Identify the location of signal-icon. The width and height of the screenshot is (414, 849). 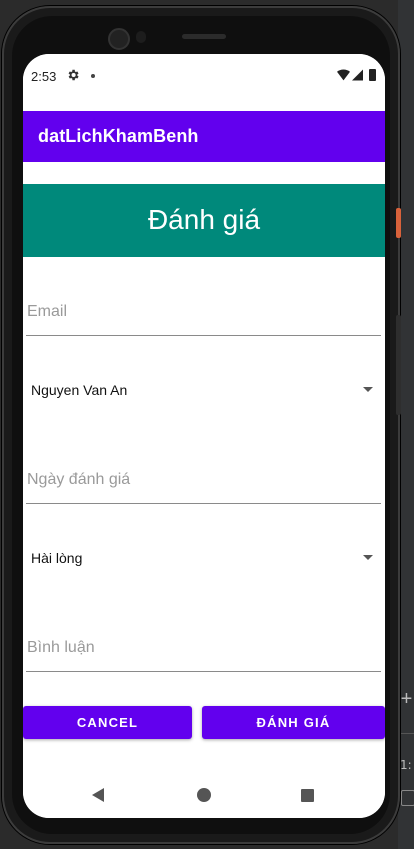
(357, 75).